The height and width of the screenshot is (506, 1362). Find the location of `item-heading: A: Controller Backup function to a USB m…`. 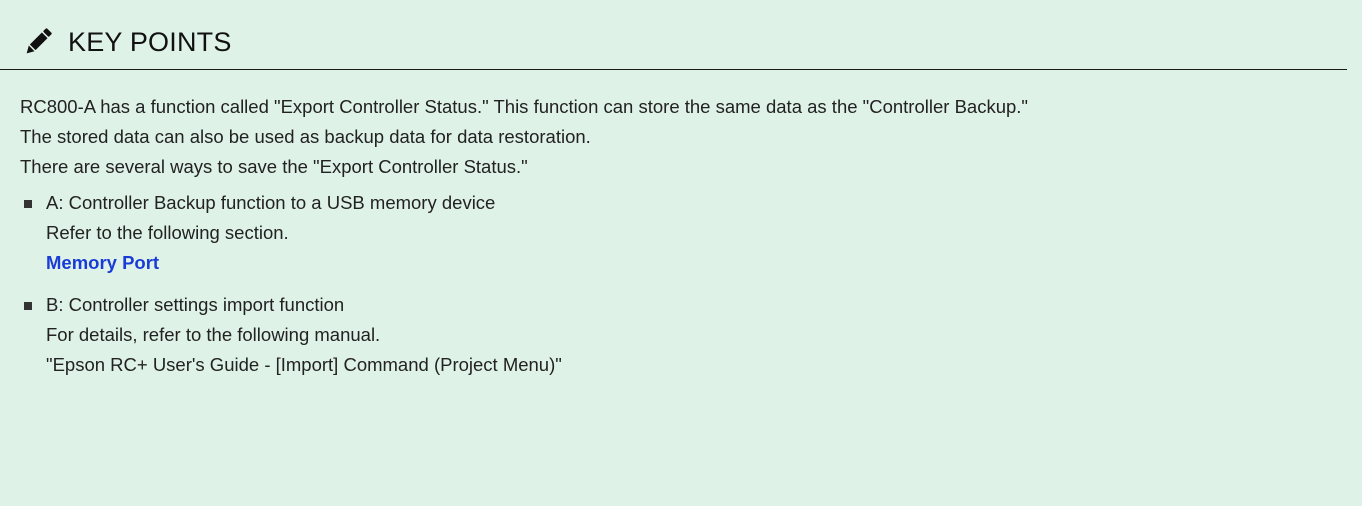

item-heading: A: Controller Backup function to a USB m… is located at coordinates (271, 202).